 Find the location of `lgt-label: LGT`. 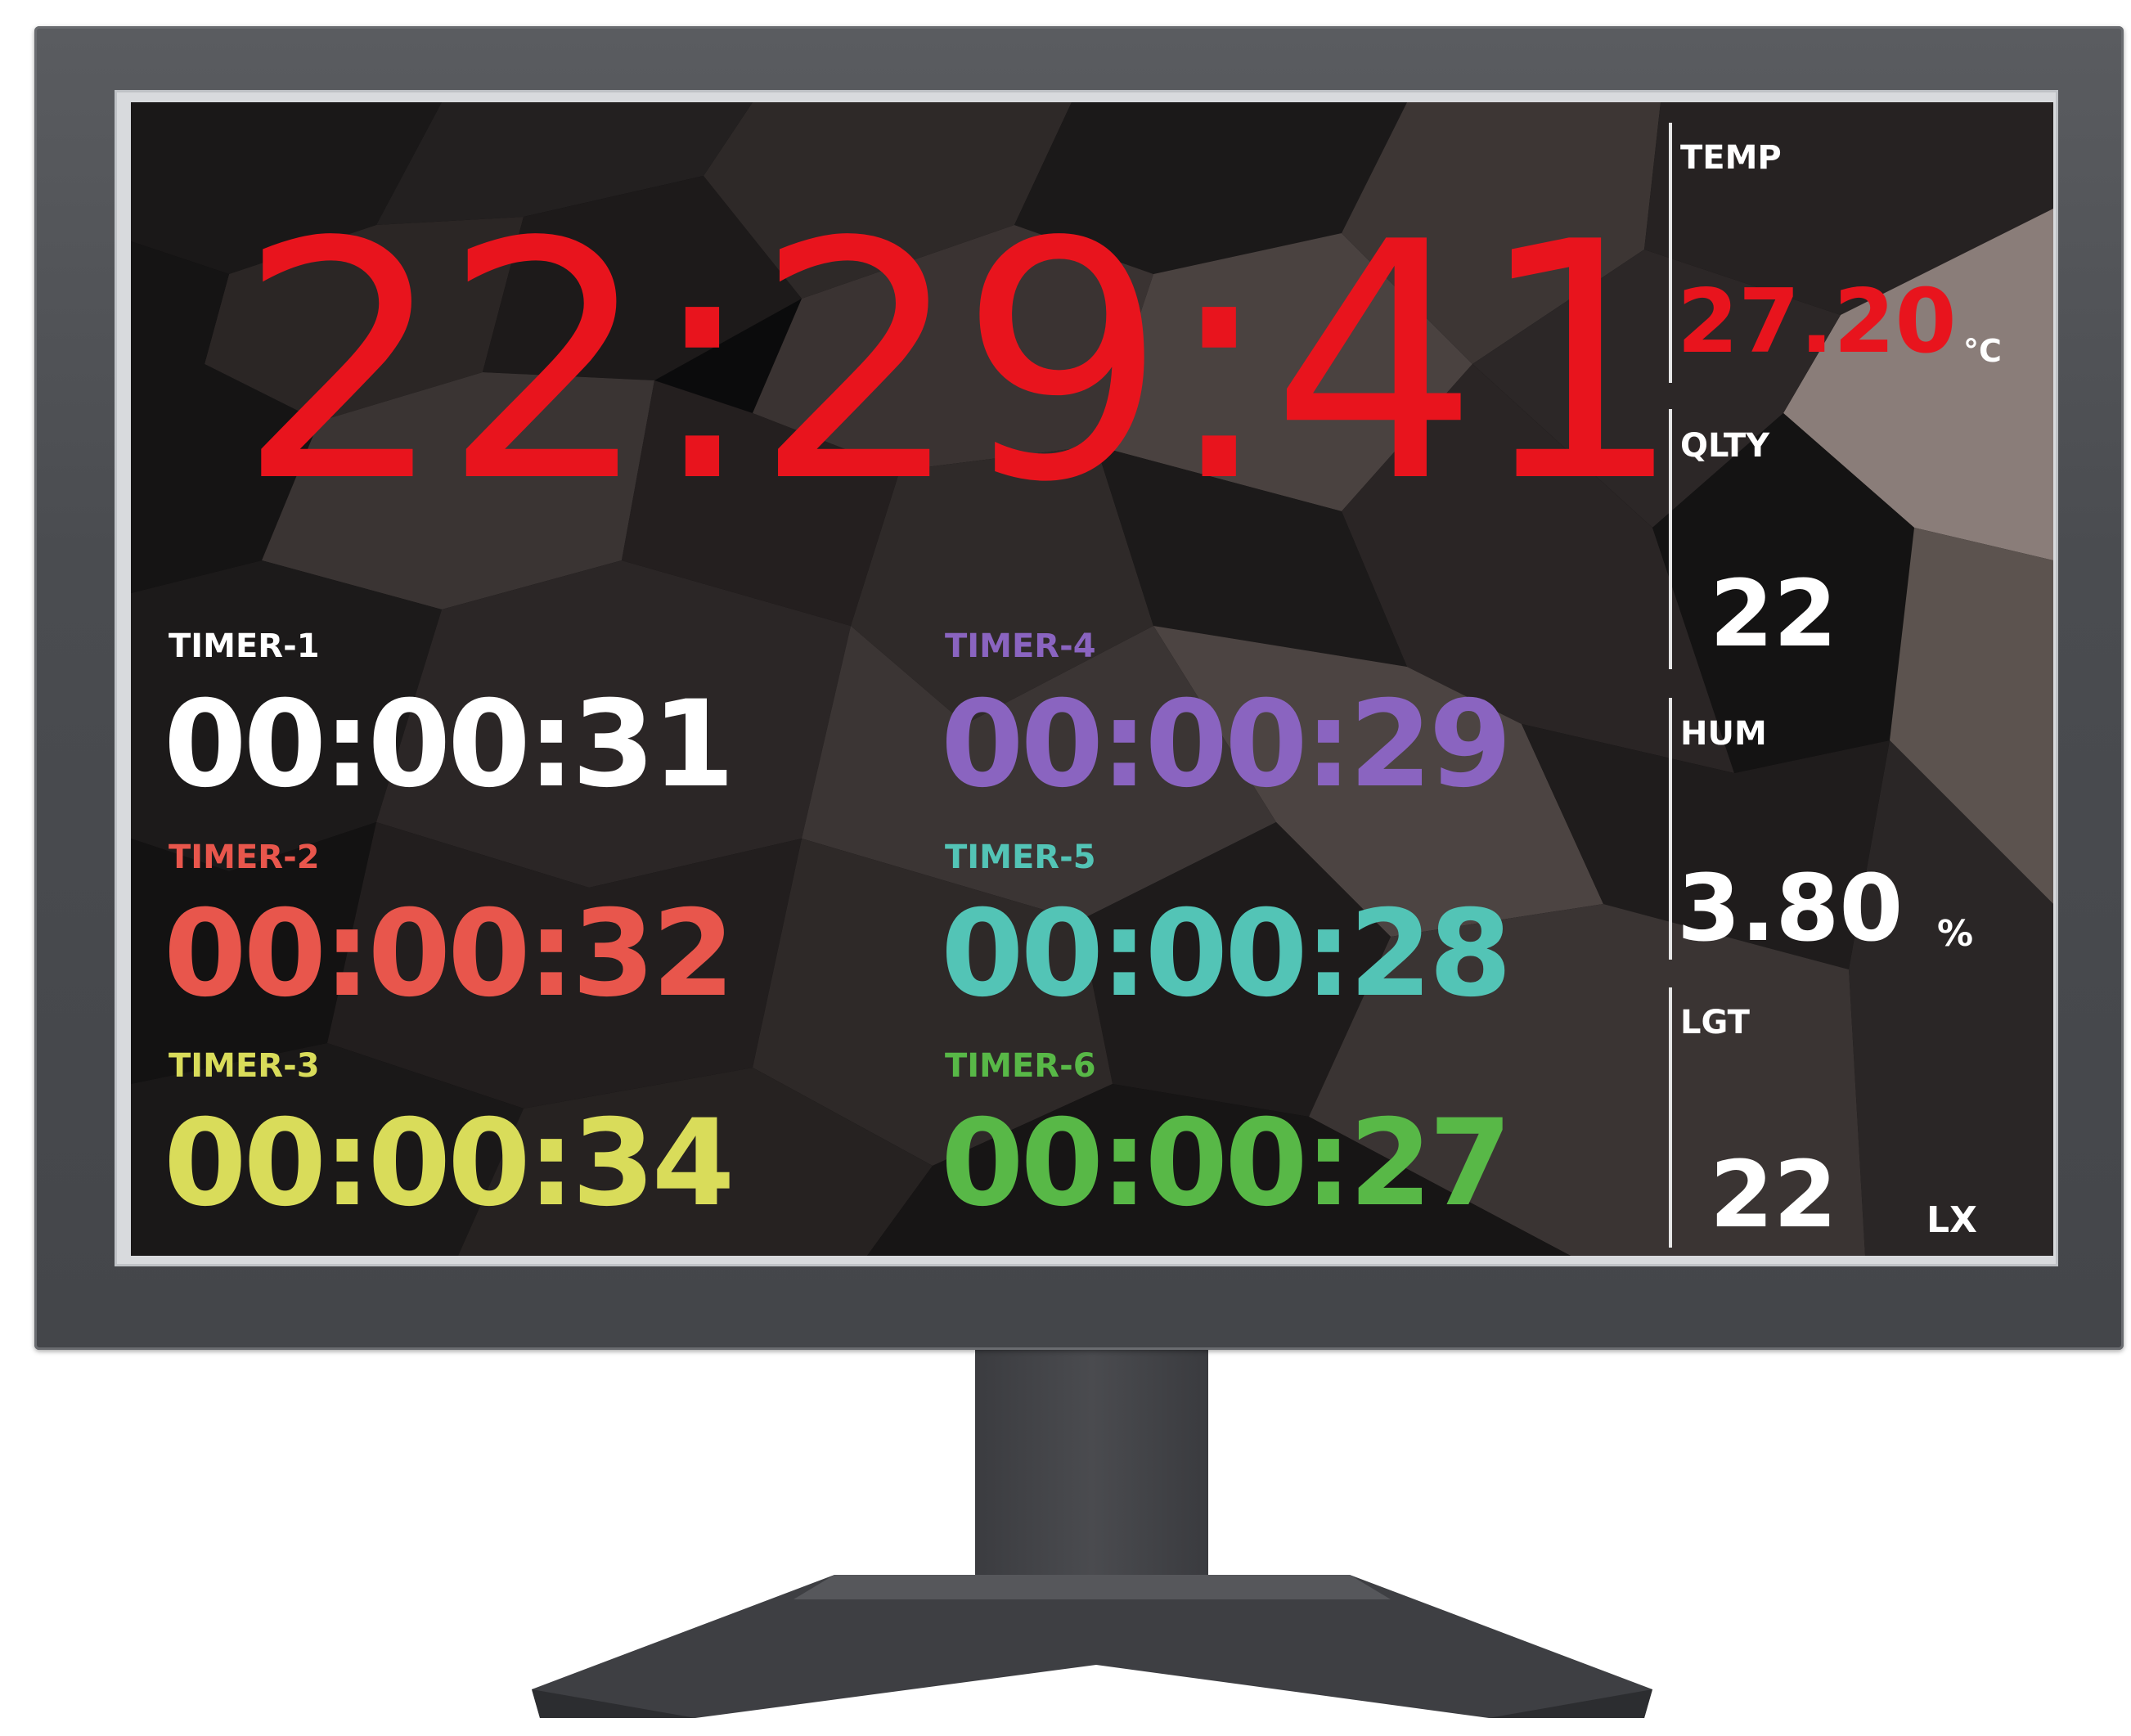

lgt-label: LGT is located at coordinates (1715, 1022).